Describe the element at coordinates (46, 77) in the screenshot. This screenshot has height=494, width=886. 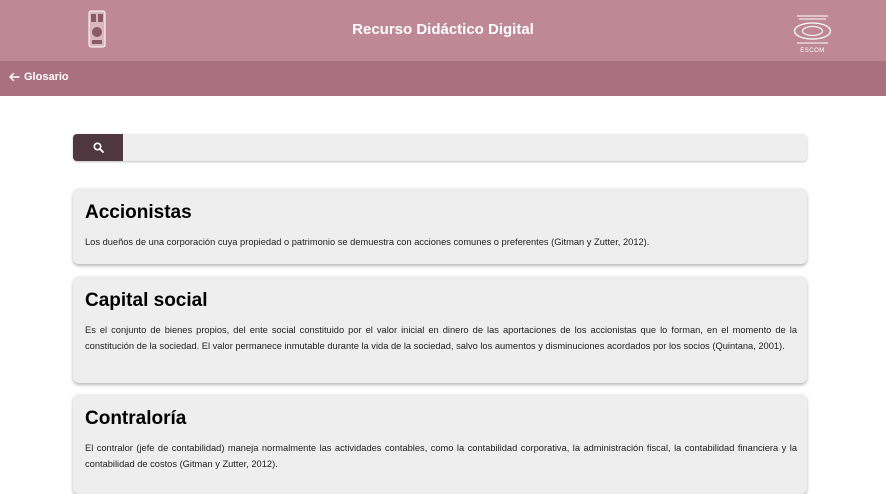
I see `page-title: Glosario` at that location.